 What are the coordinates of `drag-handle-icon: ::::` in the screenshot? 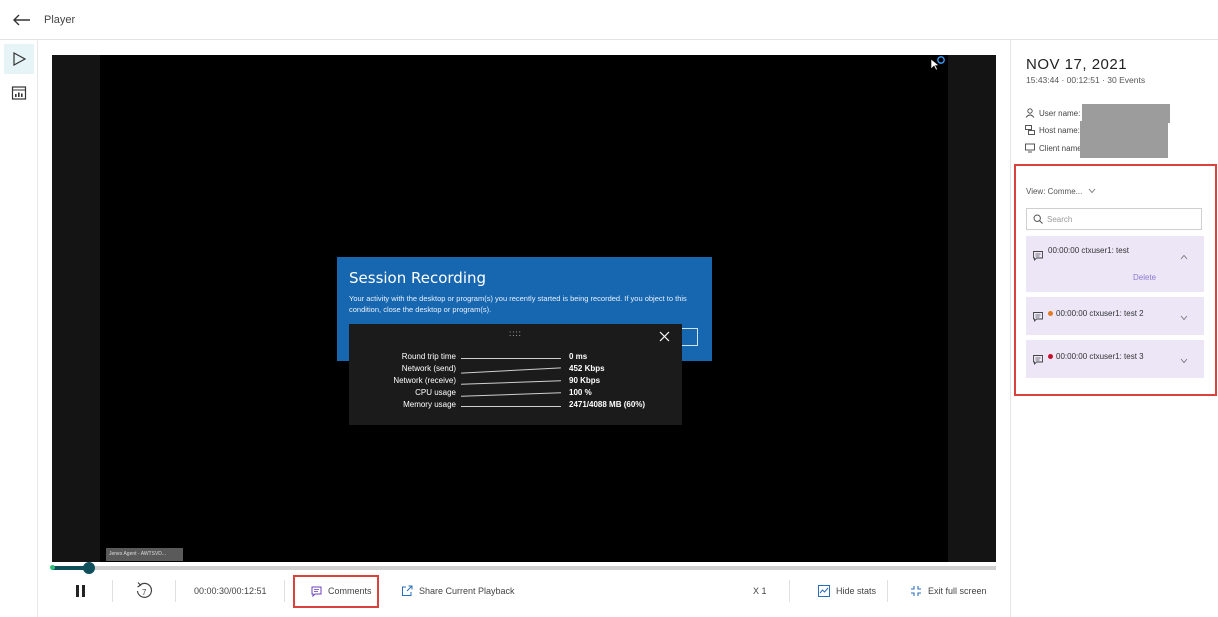 It's located at (515, 333).